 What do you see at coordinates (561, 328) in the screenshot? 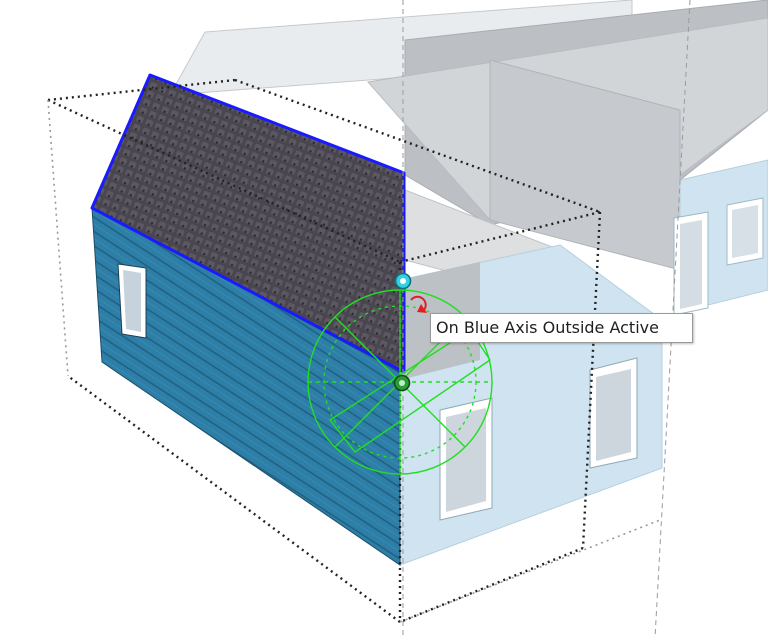
I see `inference-tooltip: On Blue Axis Outside Active` at bounding box center [561, 328].